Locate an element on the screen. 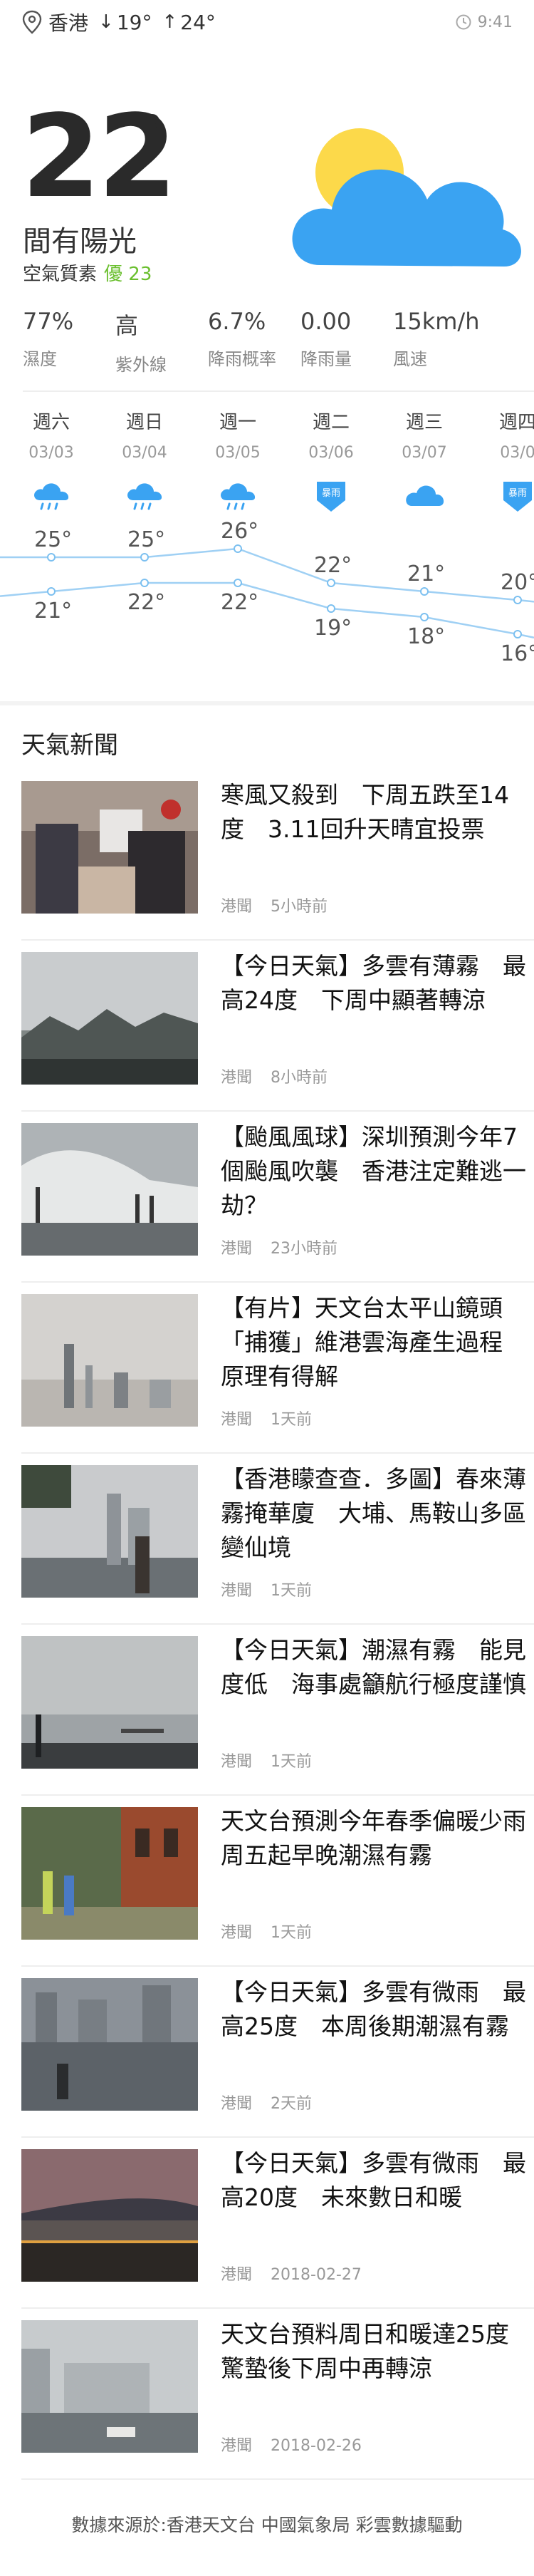  high-temp: 24° is located at coordinates (198, 22).